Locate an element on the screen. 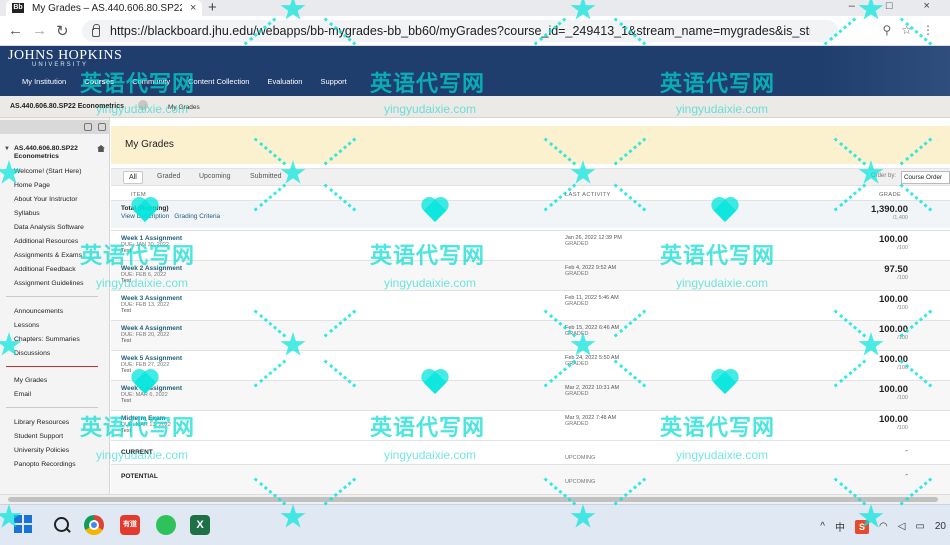 The width and height of the screenshot is (950, 545). sogou-input-icon: S is located at coordinates (861, 526).